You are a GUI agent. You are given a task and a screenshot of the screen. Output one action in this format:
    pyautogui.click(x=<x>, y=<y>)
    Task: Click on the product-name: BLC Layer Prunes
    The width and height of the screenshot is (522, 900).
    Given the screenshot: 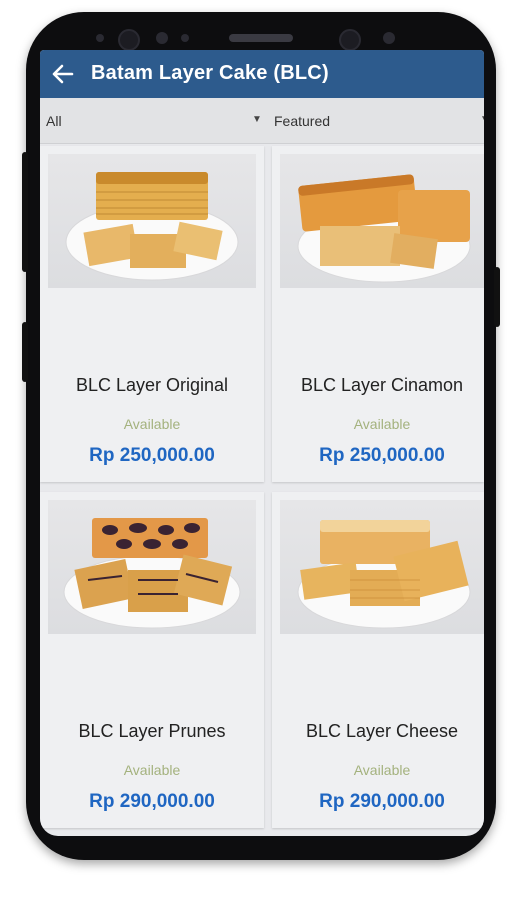 What is the action you would take?
    pyautogui.click(x=152, y=731)
    